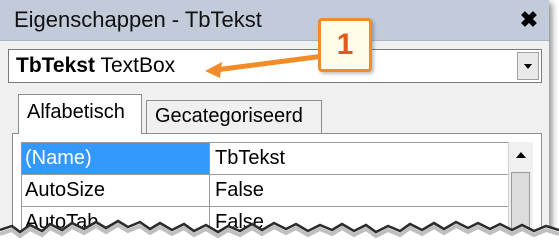 The image size is (559, 246). What do you see at coordinates (359, 158) in the screenshot?
I see `property-value: TbTekst` at bounding box center [359, 158].